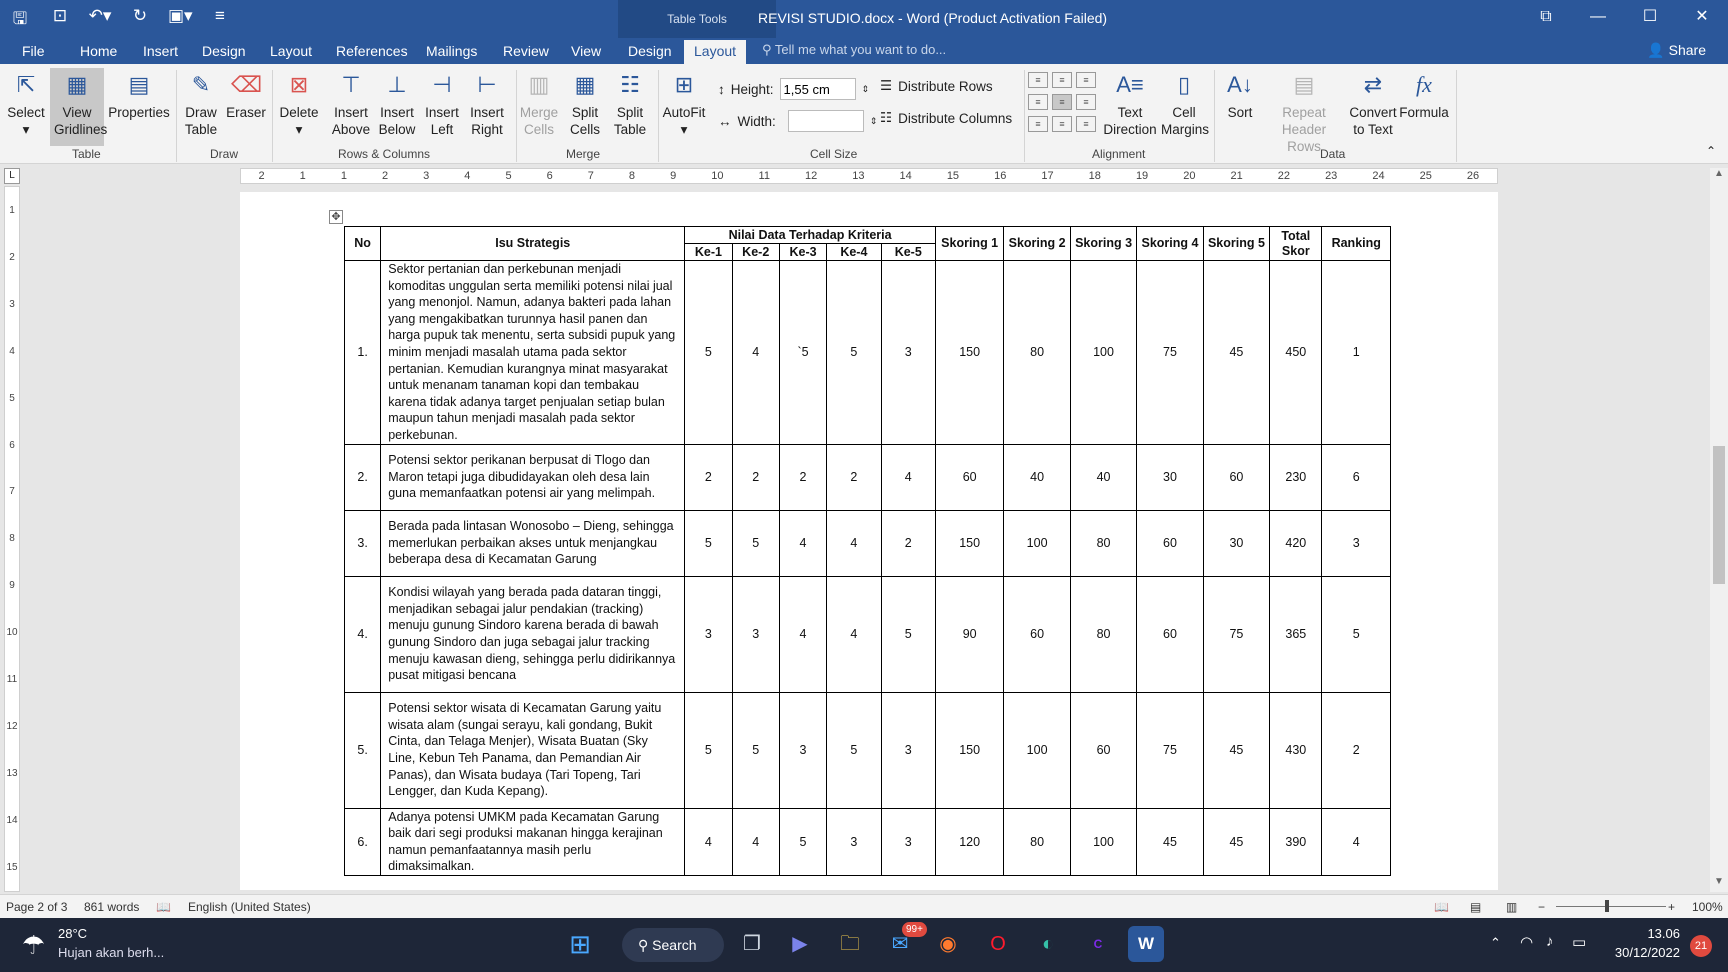 The width and height of the screenshot is (1728, 972). I want to click on row-total: 450, so click(1296, 352).